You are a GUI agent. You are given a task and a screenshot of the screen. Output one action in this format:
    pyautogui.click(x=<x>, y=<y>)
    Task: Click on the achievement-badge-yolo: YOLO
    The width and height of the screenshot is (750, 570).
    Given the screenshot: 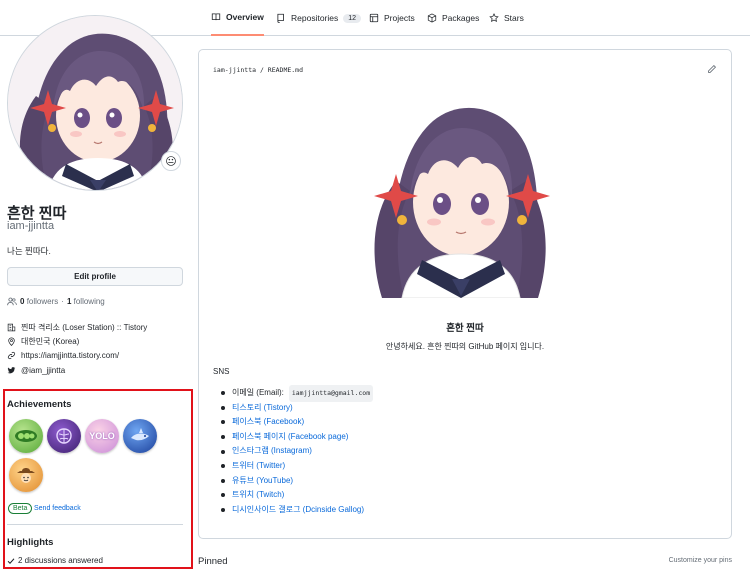 What is the action you would take?
    pyautogui.click(x=102, y=436)
    